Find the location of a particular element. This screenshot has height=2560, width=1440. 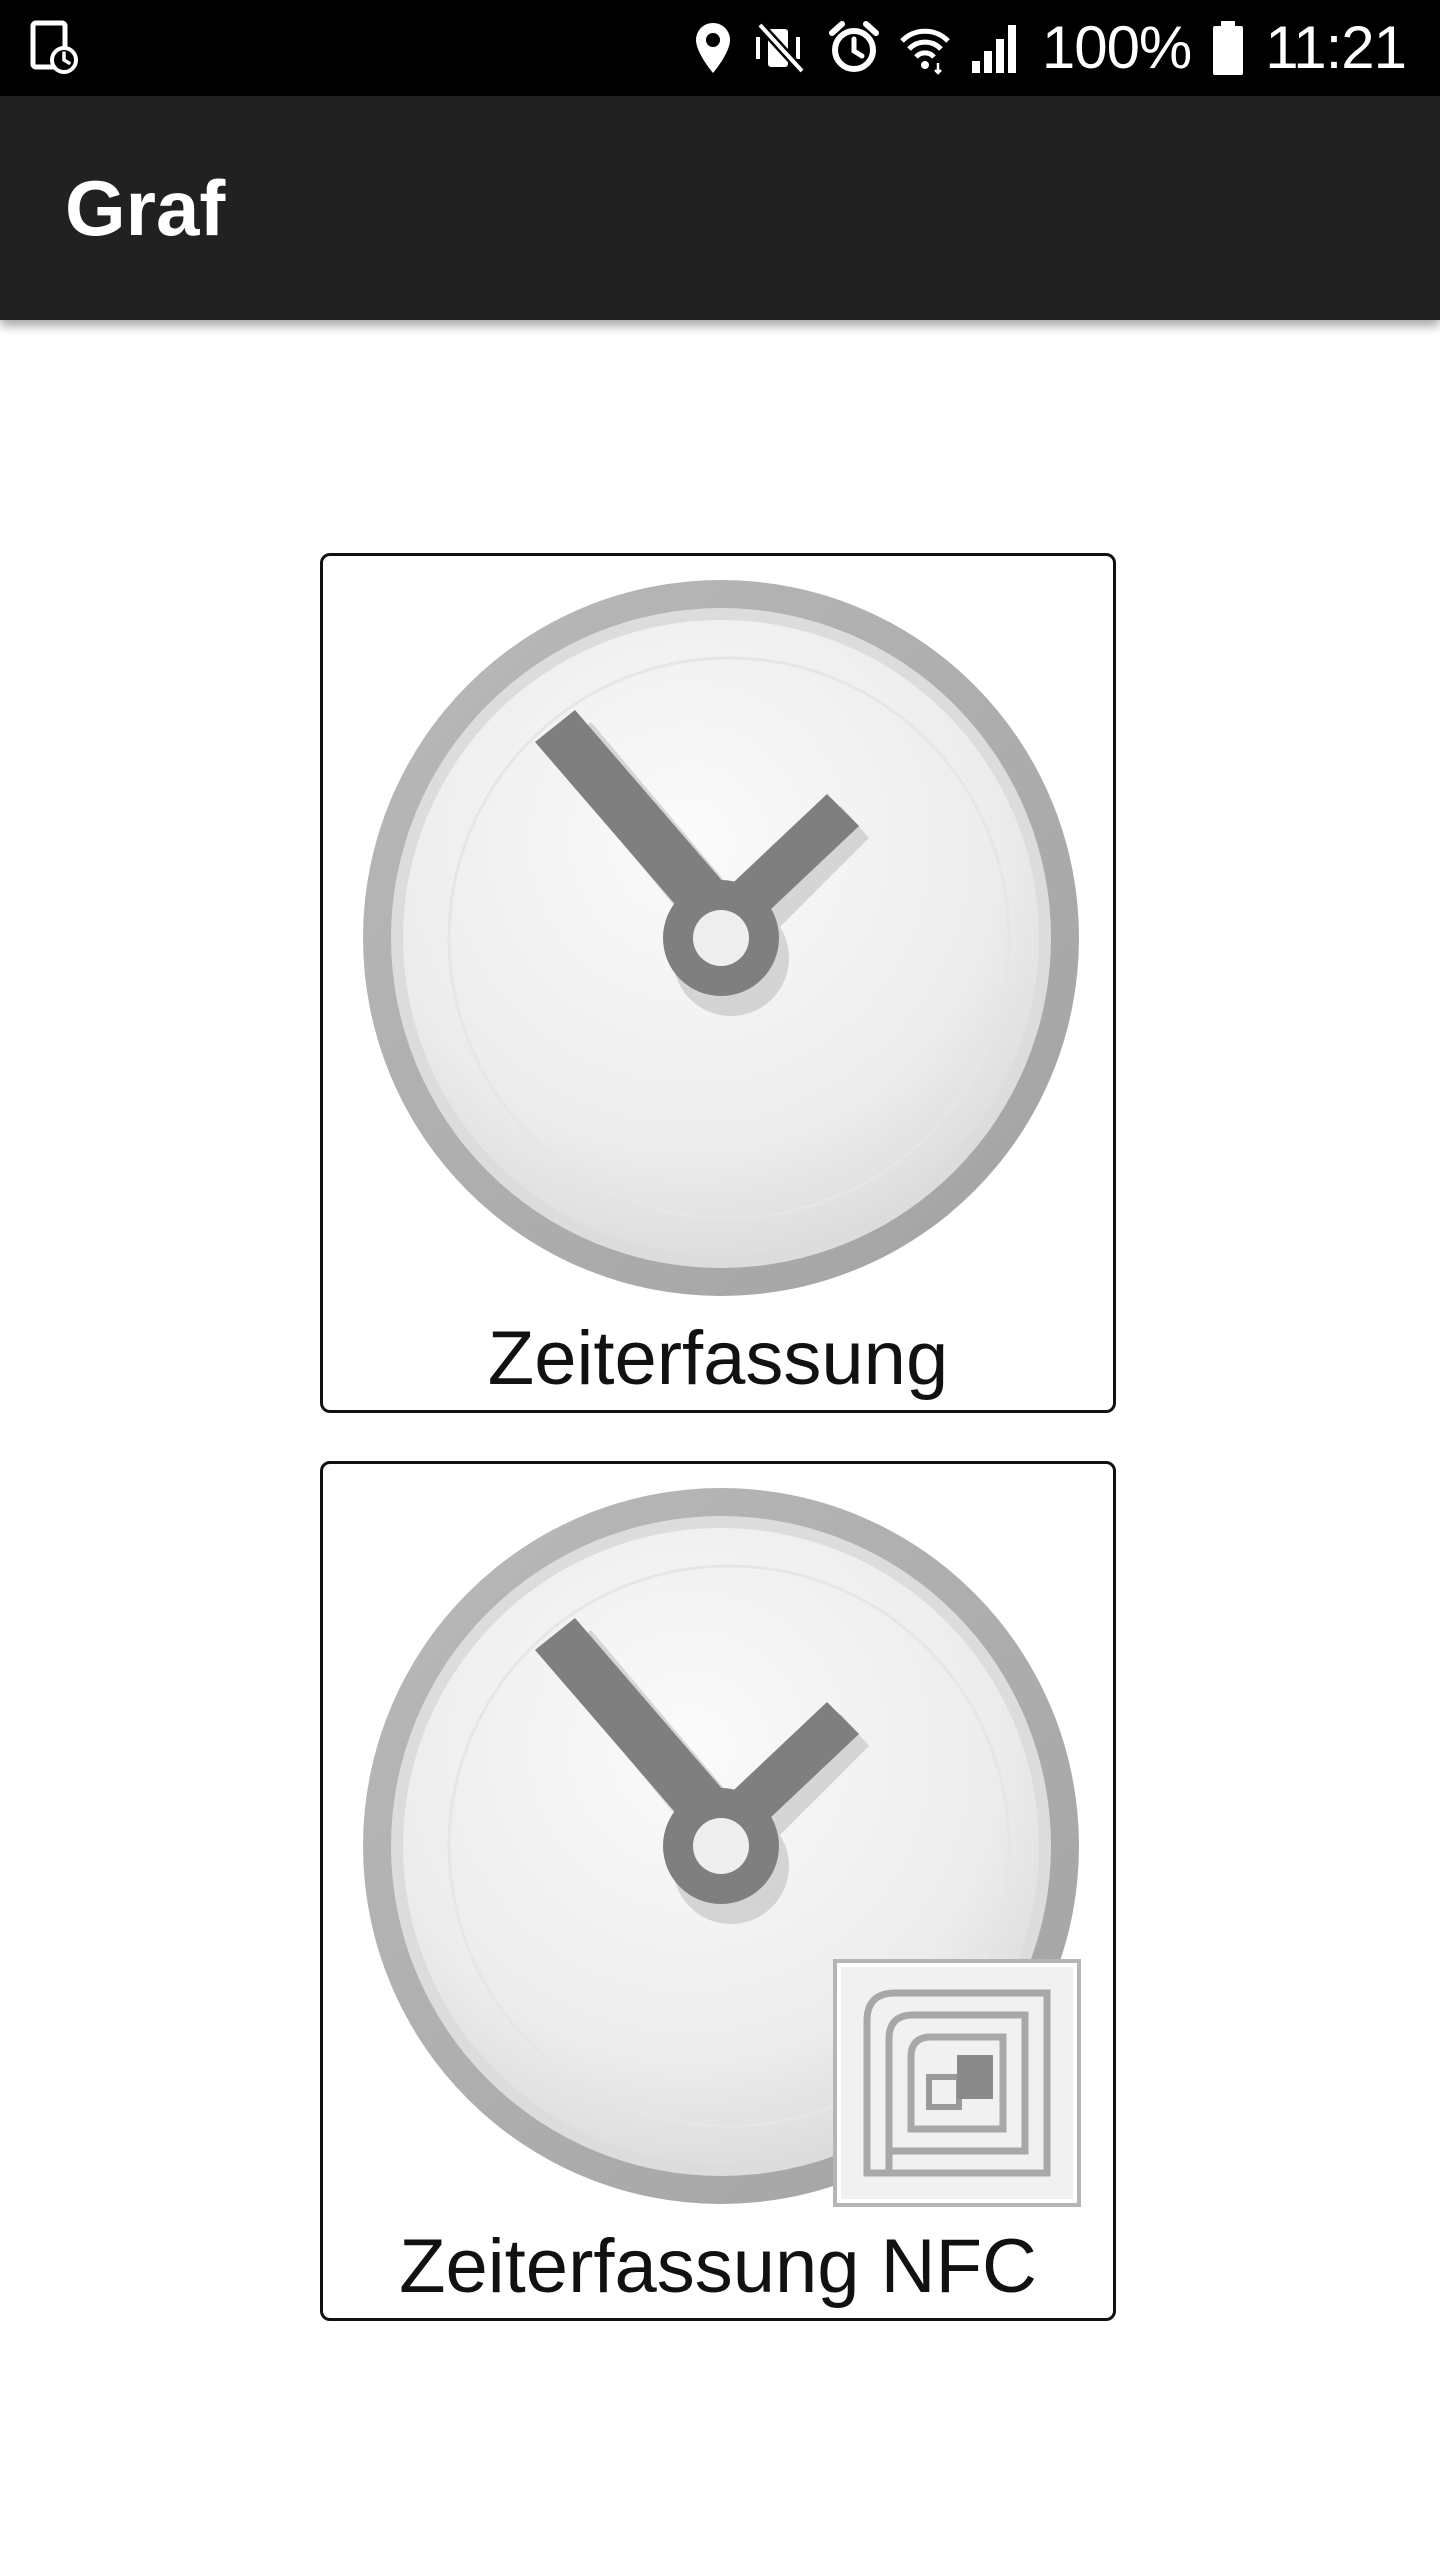

battery-icon is located at coordinates (1228, 48).